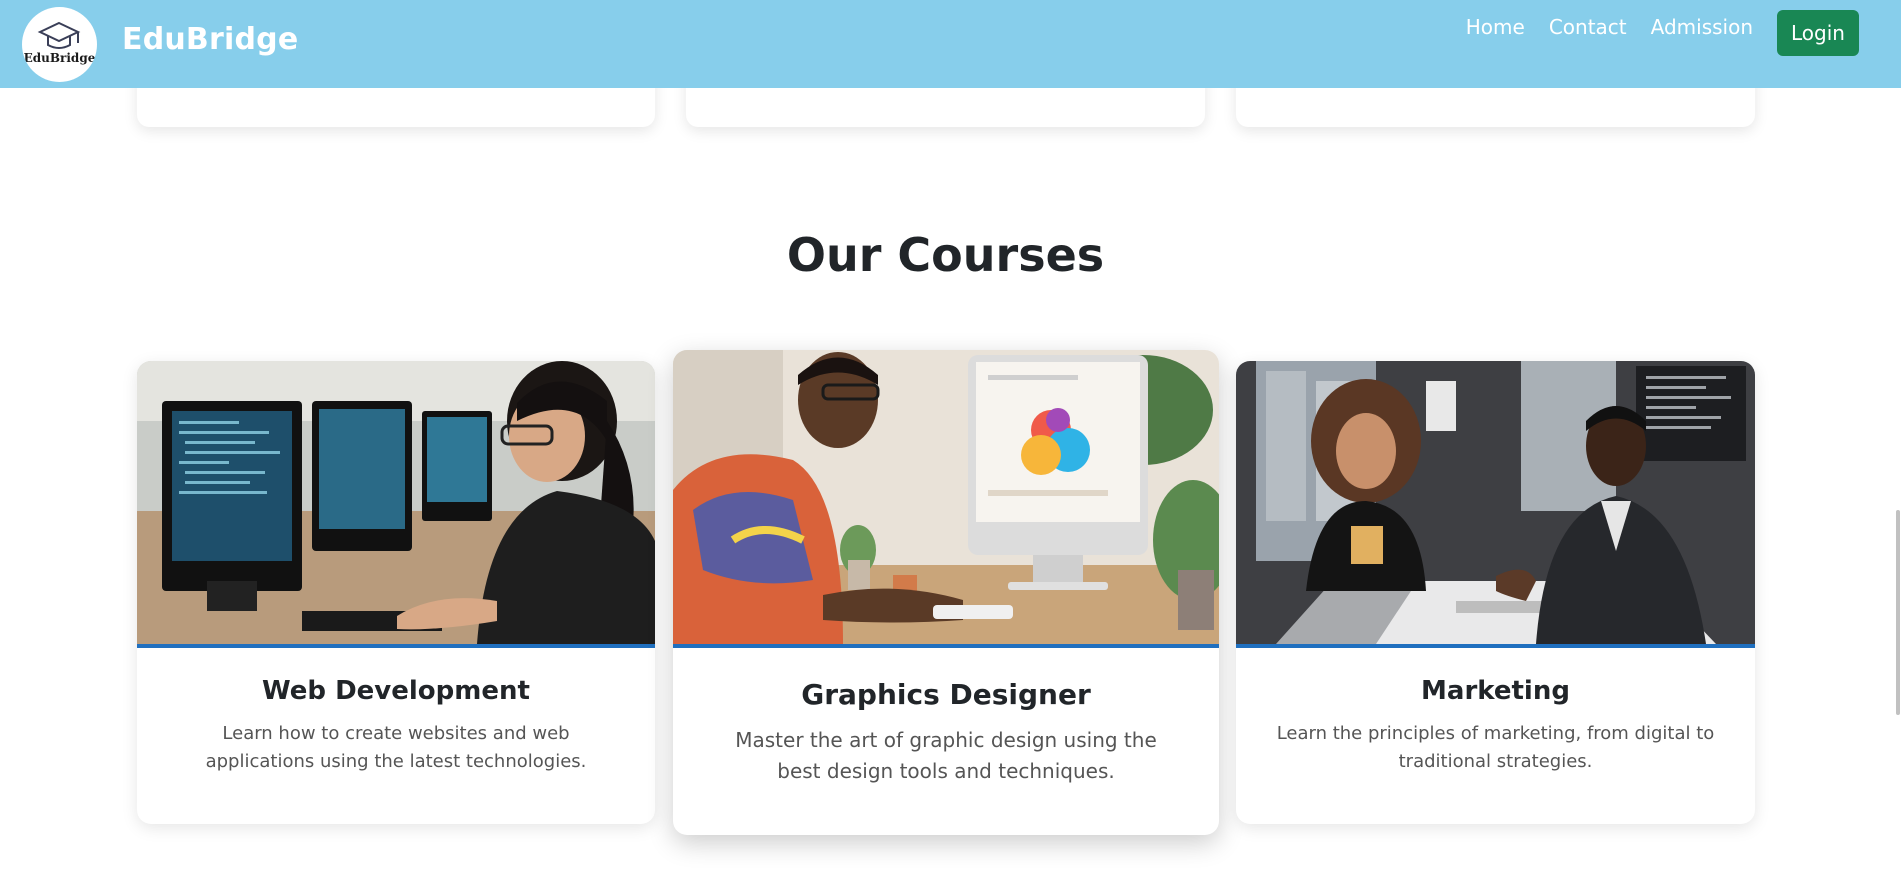  I want to click on logo-text: EduBridge, so click(59, 58).